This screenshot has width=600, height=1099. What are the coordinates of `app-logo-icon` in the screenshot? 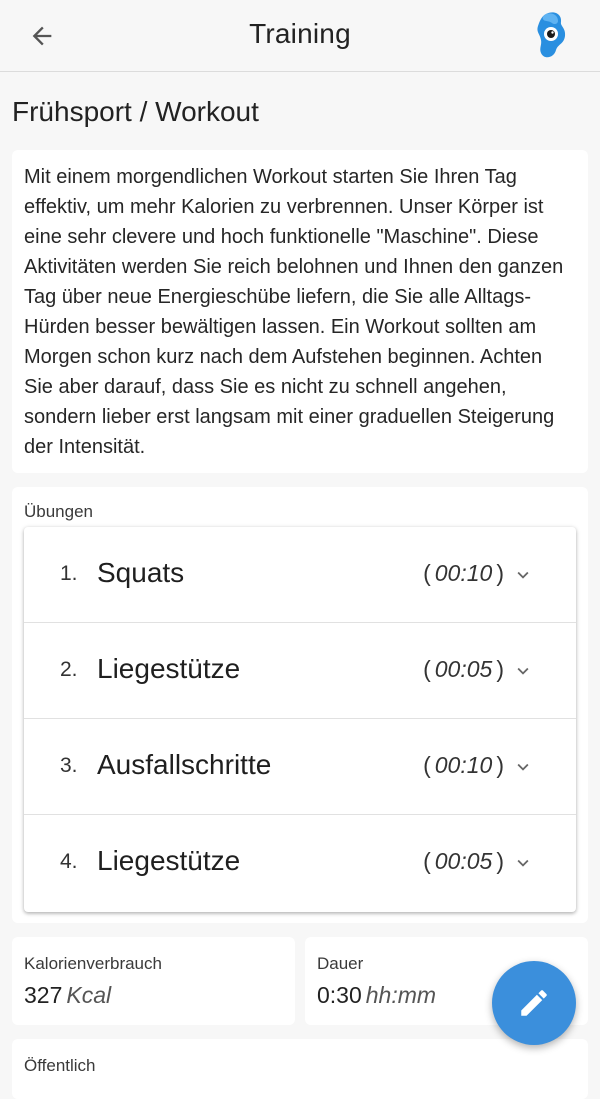 It's located at (554, 36).